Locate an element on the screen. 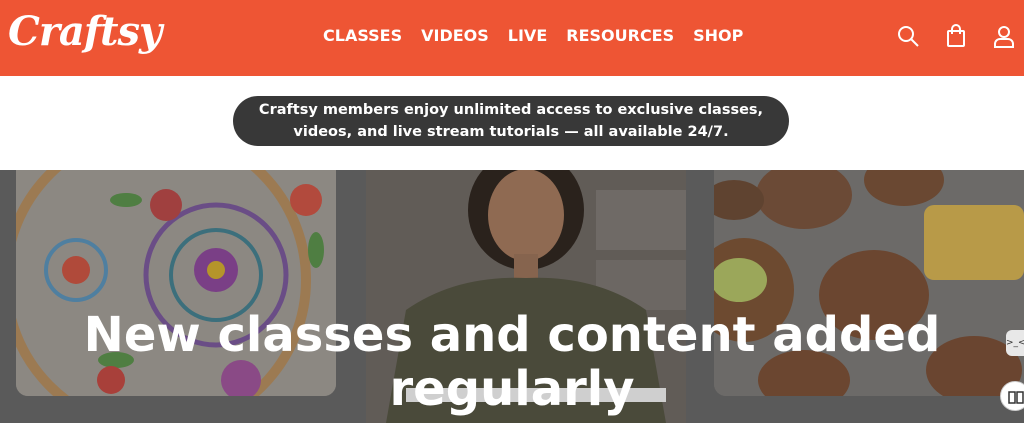  user-icon is located at coordinates (1004, 36).